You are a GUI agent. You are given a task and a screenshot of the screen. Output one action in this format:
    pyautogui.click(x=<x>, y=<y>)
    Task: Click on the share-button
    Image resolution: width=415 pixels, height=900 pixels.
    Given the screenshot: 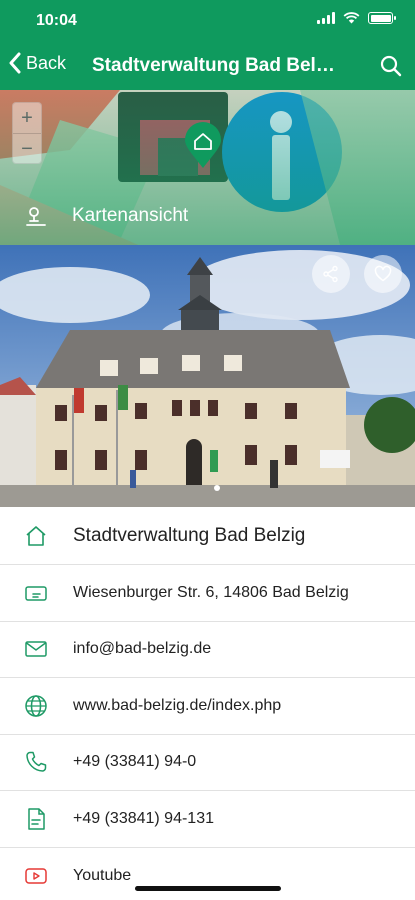 What is the action you would take?
    pyautogui.click(x=331, y=274)
    